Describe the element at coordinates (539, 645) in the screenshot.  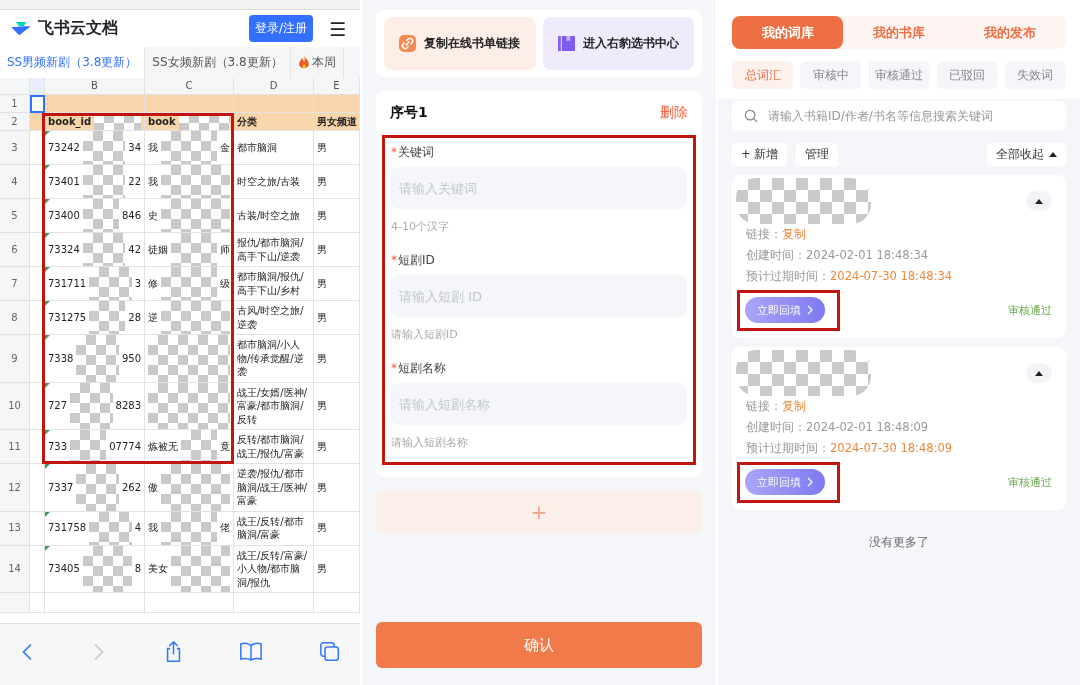
I see `confirm-button: 确认` at that location.